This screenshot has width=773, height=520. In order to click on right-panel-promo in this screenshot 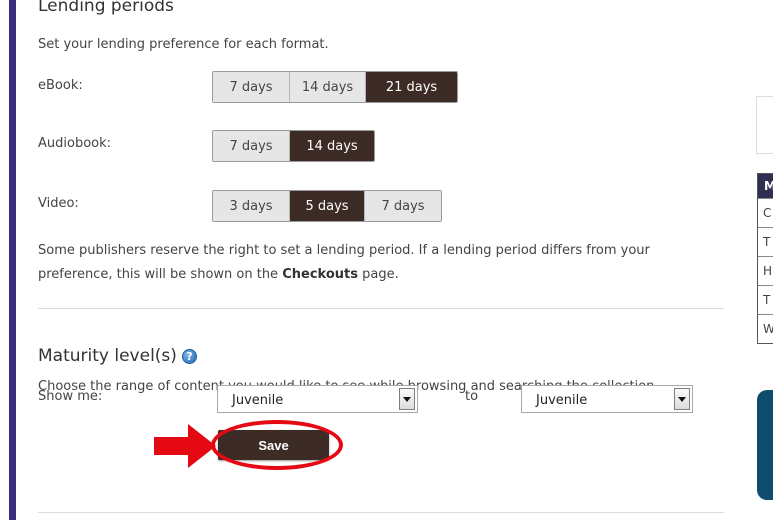, I will do `click(765, 445)`.